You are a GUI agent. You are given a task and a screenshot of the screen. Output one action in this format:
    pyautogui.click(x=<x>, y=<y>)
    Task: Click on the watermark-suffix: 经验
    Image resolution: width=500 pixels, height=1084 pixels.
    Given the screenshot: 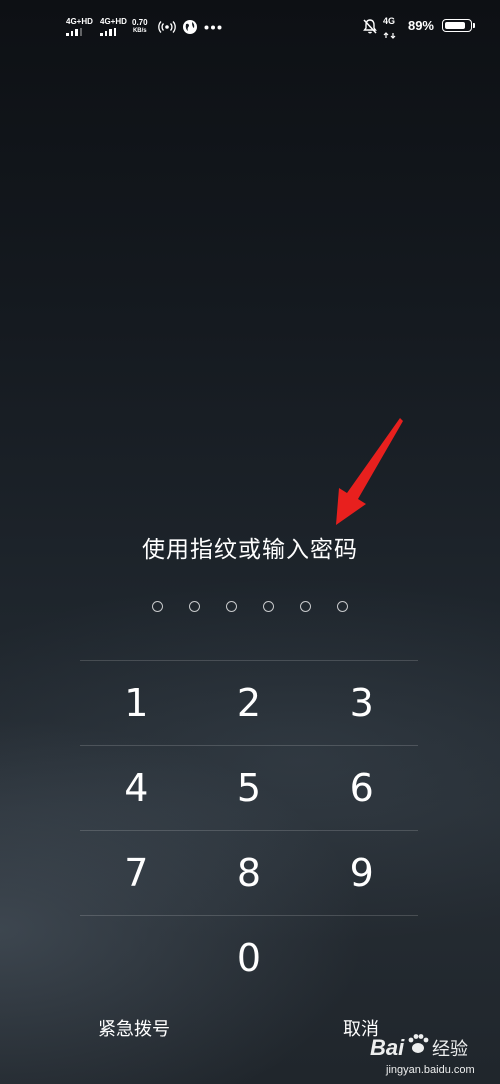 What is the action you would take?
    pyautogui.click(x=450, y=1049)
    